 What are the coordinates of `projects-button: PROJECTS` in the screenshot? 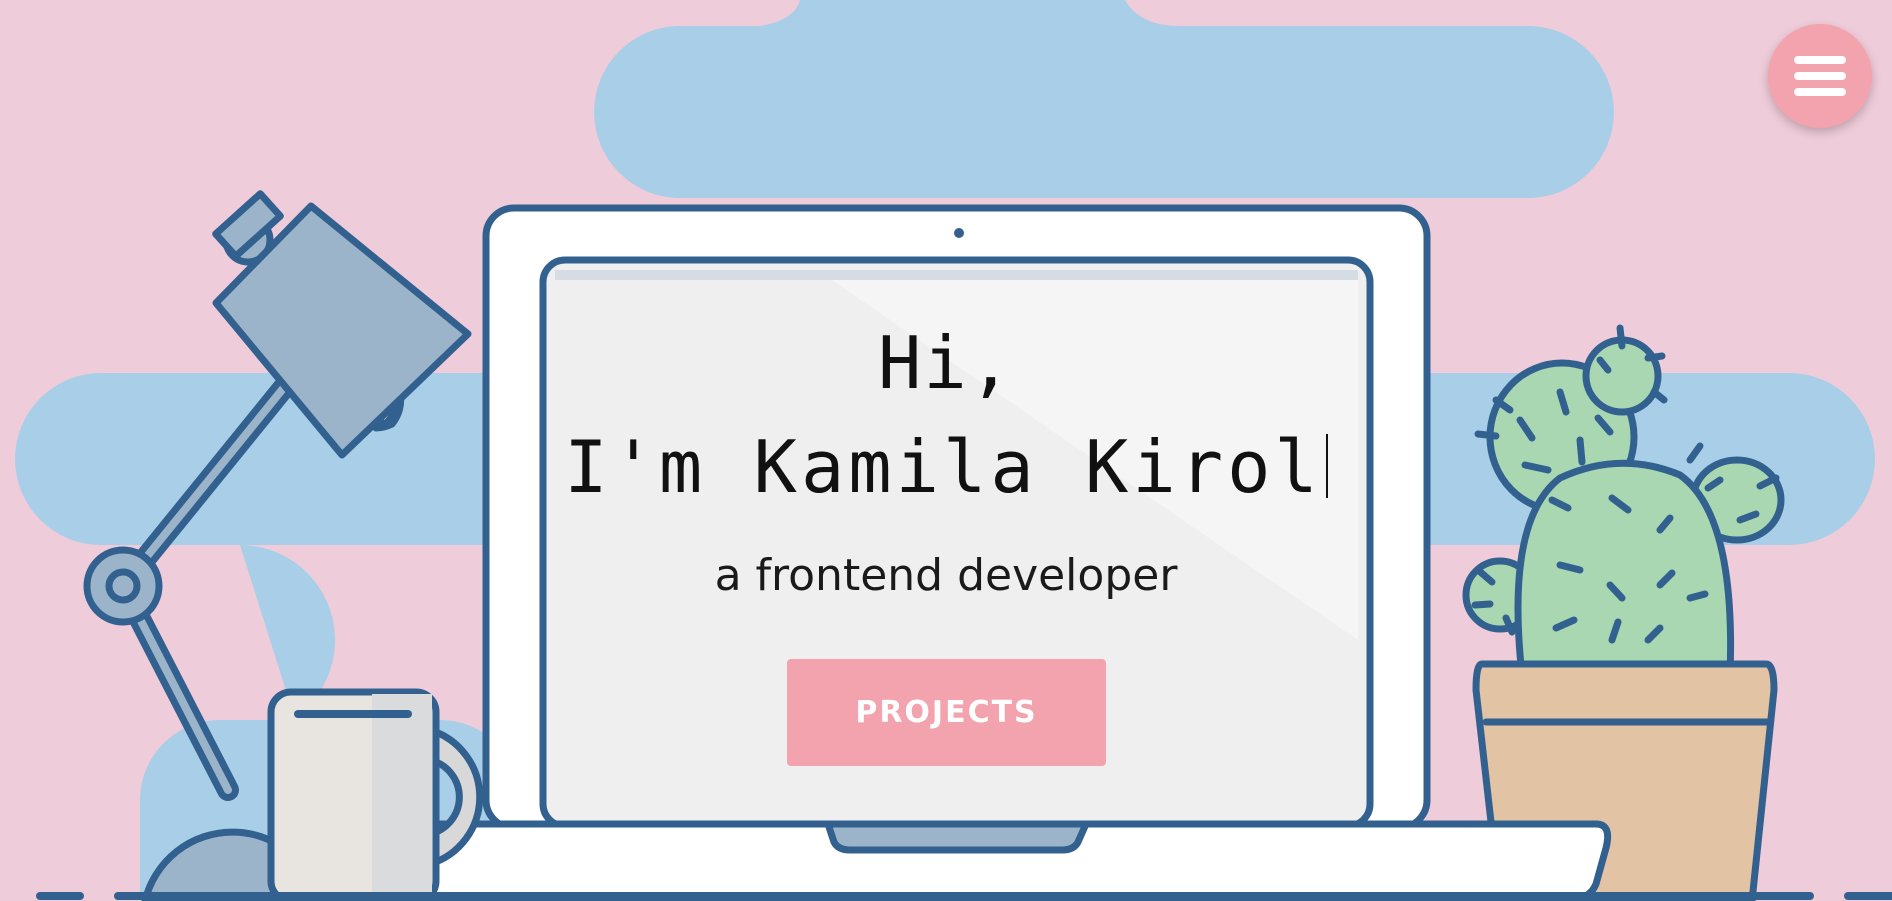 It's located at (946, 712).